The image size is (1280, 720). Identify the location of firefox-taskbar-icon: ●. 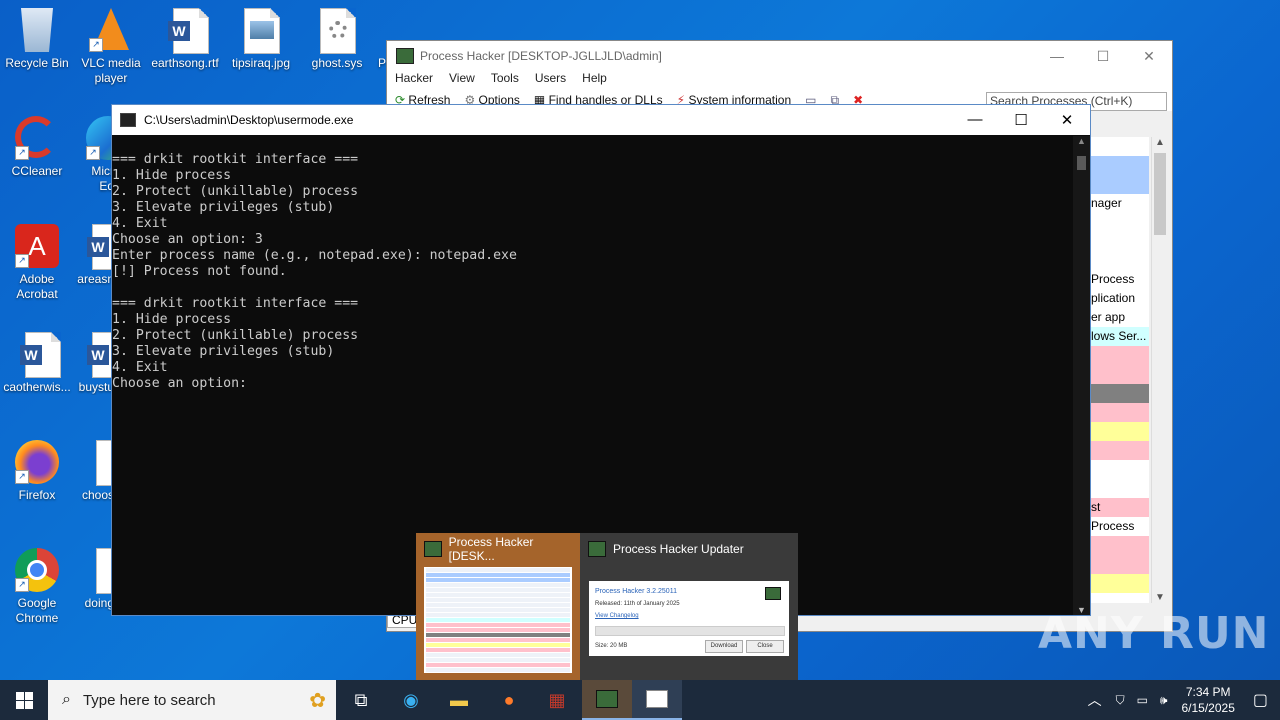
(509, 700).